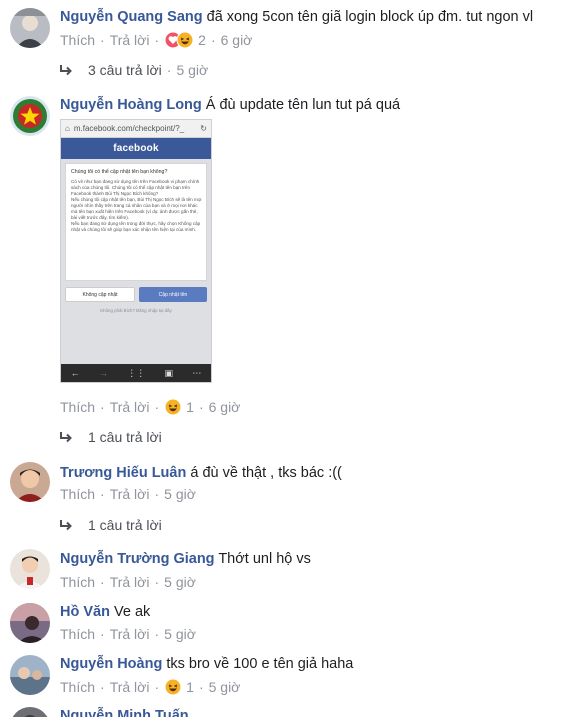 The height and width of the screenshot is (717, 568). What do you see at coordinates (311, 612) in the screenshot?
I see `comment-text-row: Hồ Văn Ve ak` at bounding box center [311, 612].